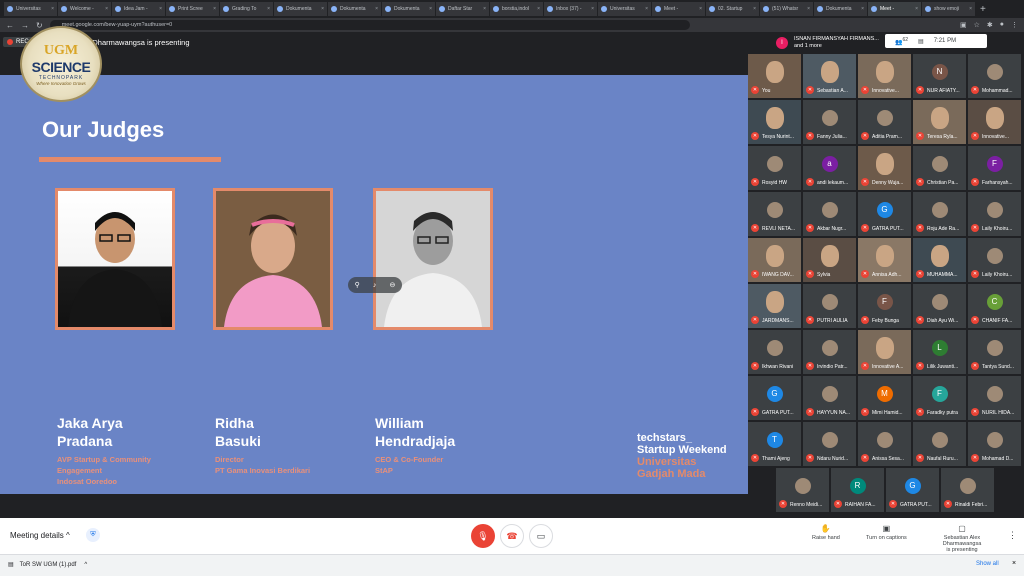 Image resolution: width=1024 pixels, height=576 pixels. I want to click on meeting-details-button: Meeting details ^, so click(40, 535).